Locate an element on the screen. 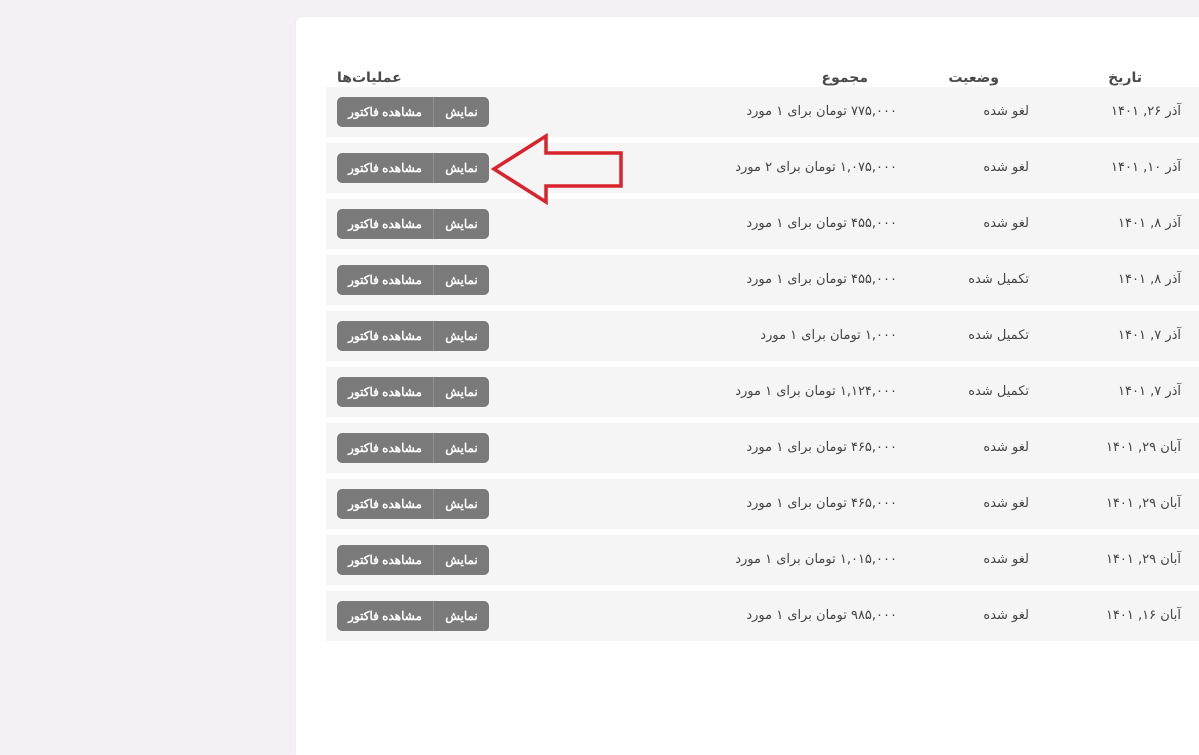  header-total: مجموع is located at coordinates (844, 78).